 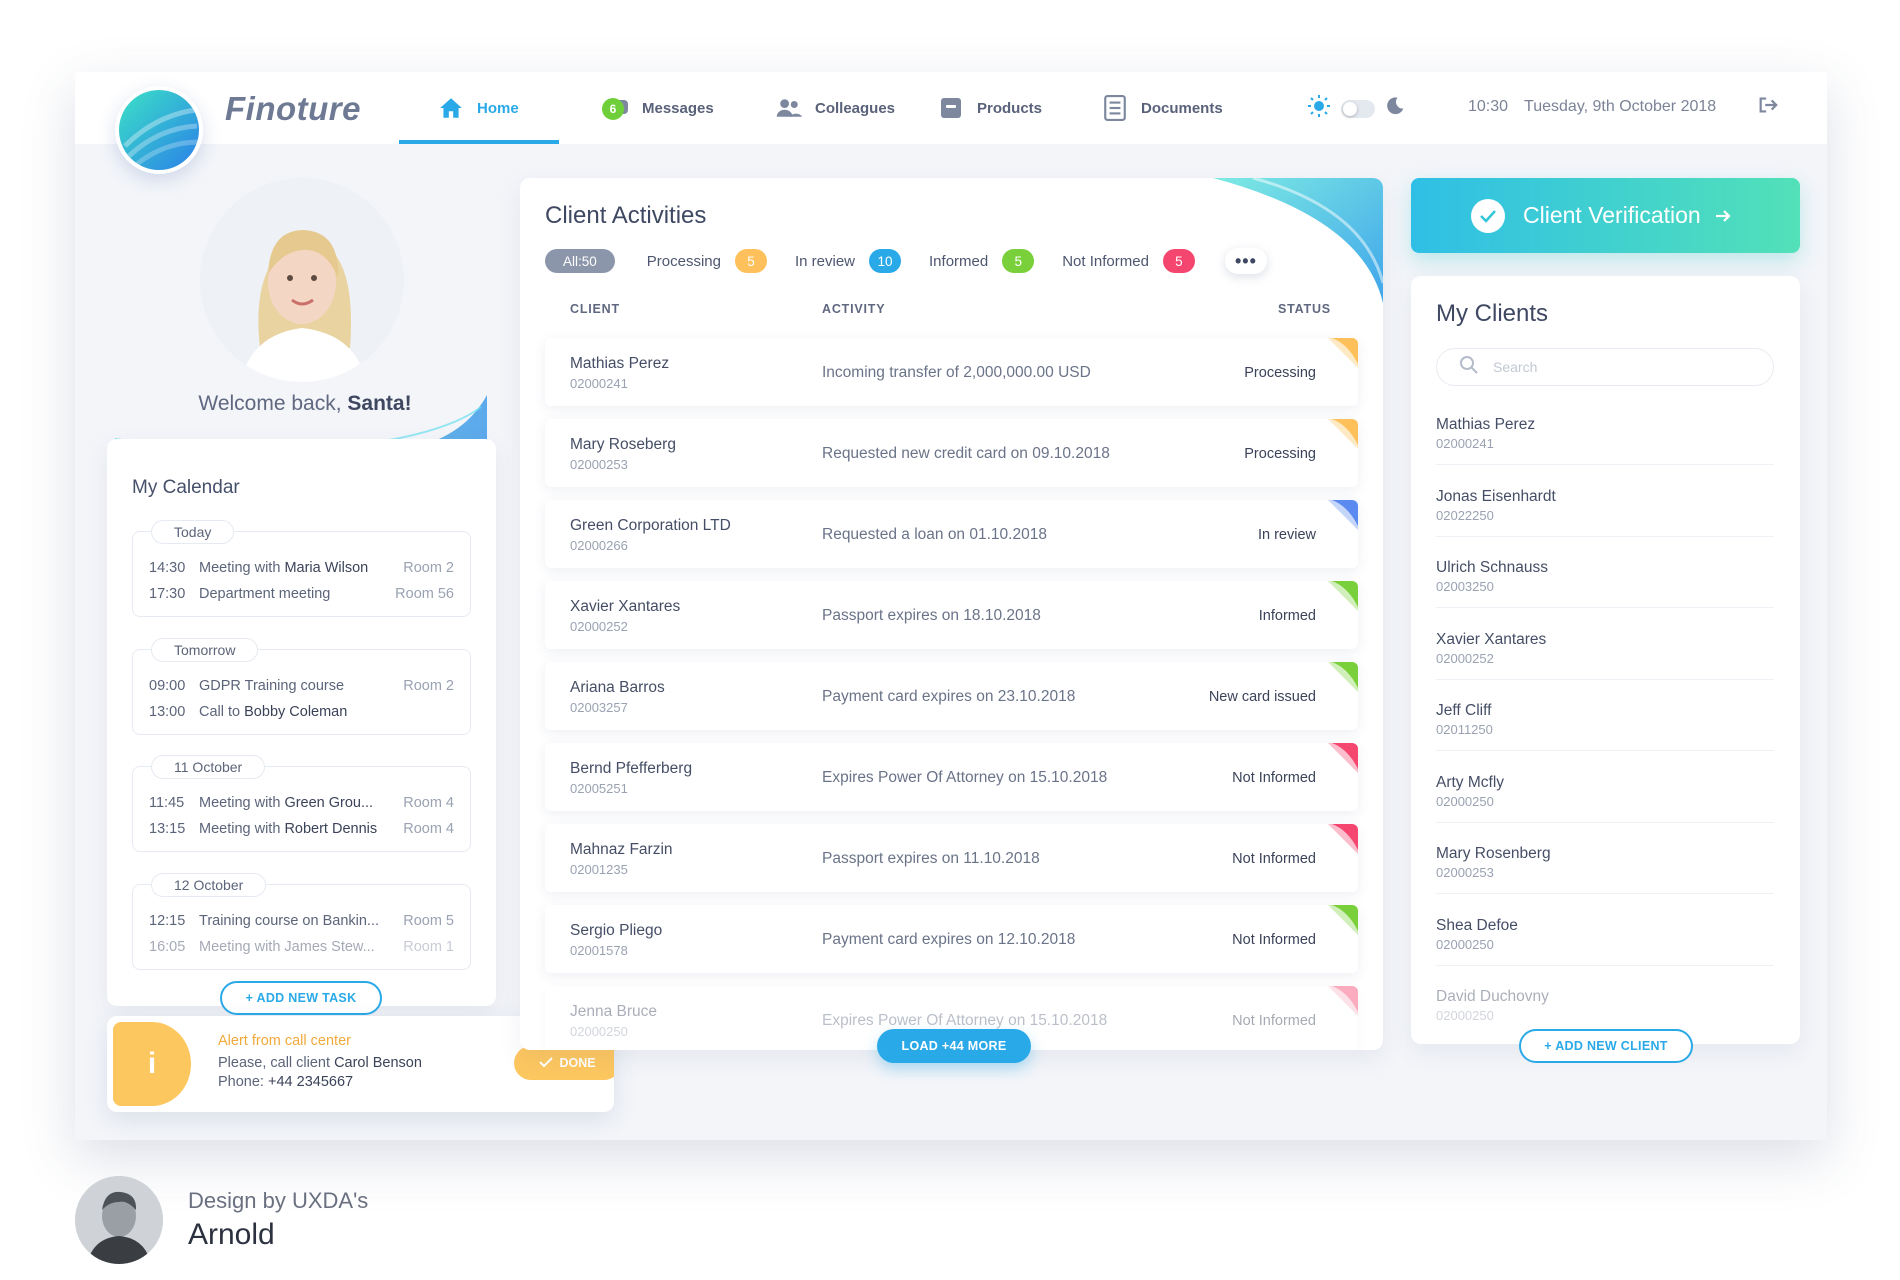 What do you see at coordinates (1465, 443) in the screenshot?
I see `client-id: 02000241` at bounding box center [1465, 443].